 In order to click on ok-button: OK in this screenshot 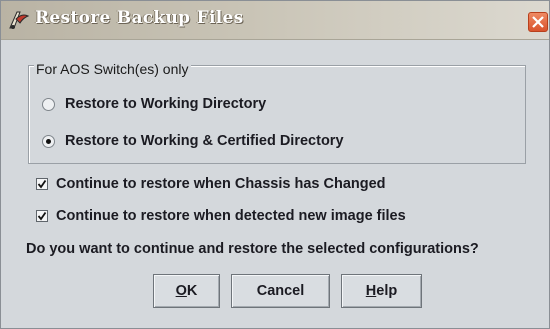, I will do `click(186, 291)`.